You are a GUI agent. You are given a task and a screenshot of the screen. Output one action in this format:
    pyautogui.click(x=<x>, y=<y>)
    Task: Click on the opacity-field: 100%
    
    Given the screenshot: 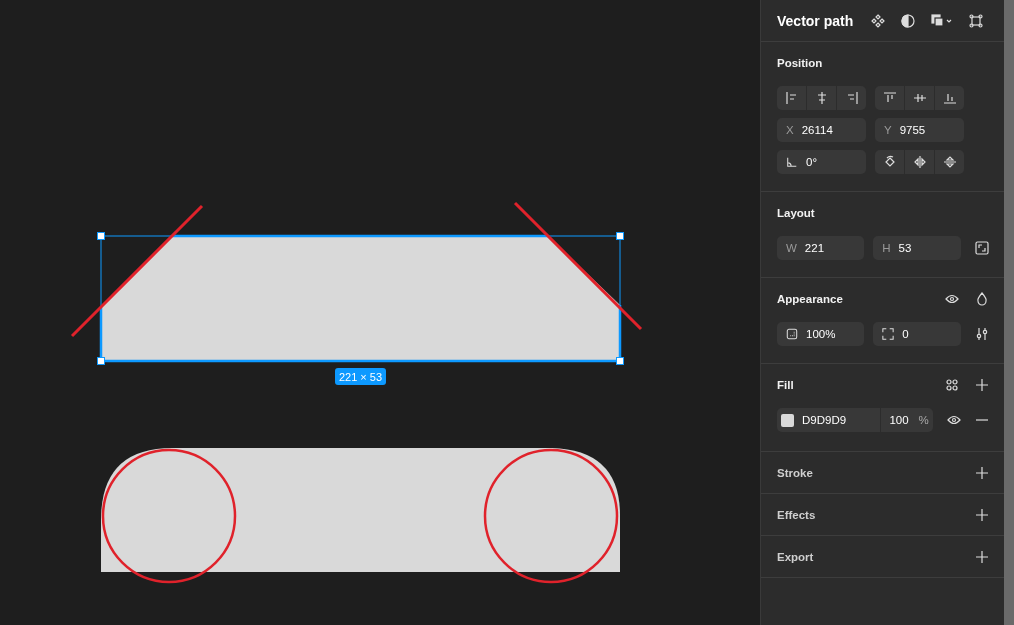 What is the action you would take?
    pyautogui.click(x=821, y=334)
    